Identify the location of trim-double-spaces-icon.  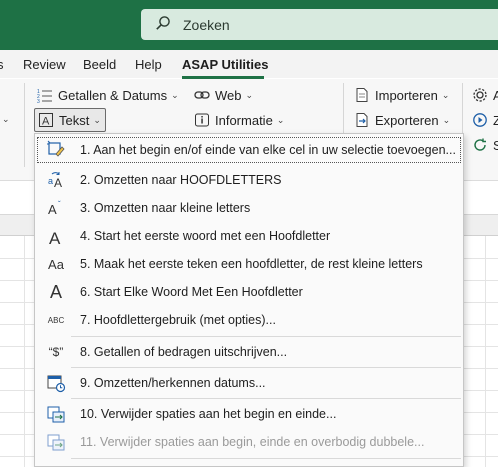
(56, 442).